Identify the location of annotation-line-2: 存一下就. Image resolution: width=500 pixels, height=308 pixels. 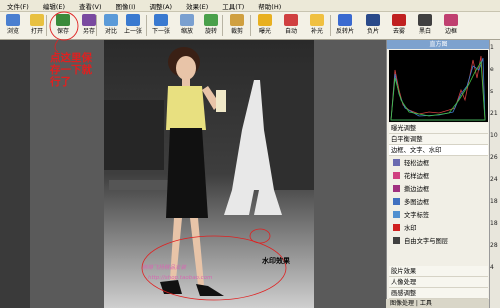
(71, 70).